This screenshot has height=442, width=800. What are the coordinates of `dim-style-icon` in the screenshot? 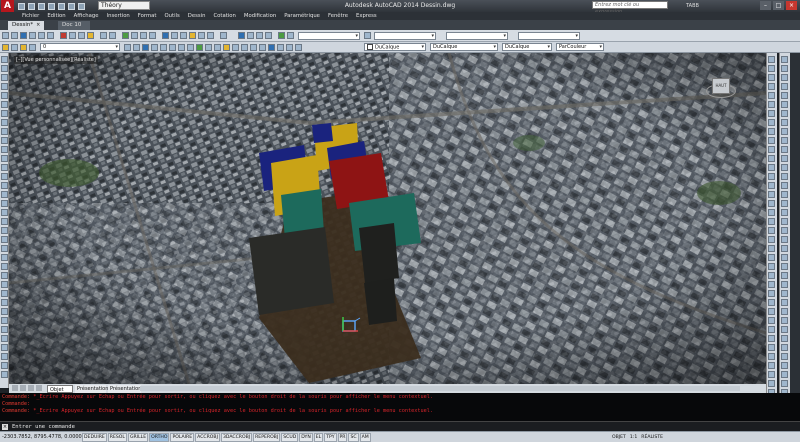 It's located at (367, 35).